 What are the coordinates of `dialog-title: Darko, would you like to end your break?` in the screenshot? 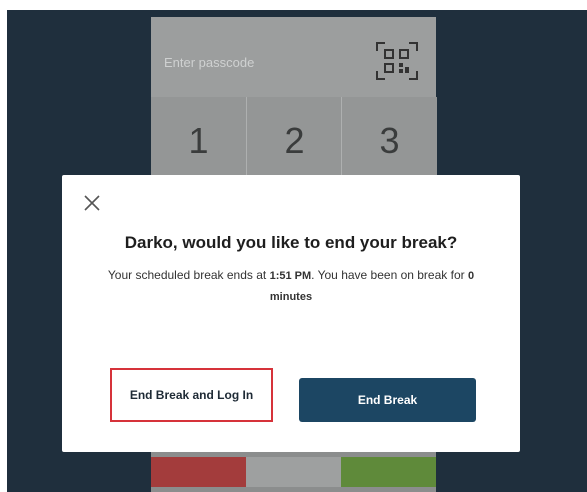 It's located at (291, 242).